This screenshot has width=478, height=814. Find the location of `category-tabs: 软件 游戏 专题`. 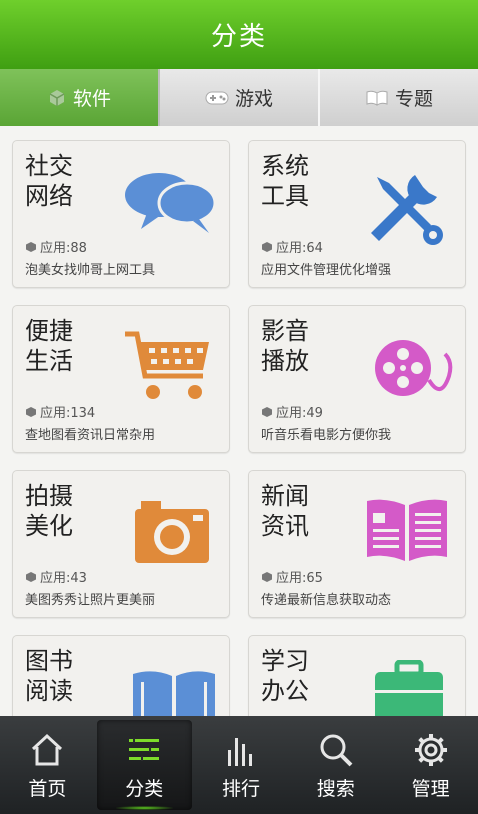

category-tabs: 软件 游戏 专题 is located at coordinates (239, 97).